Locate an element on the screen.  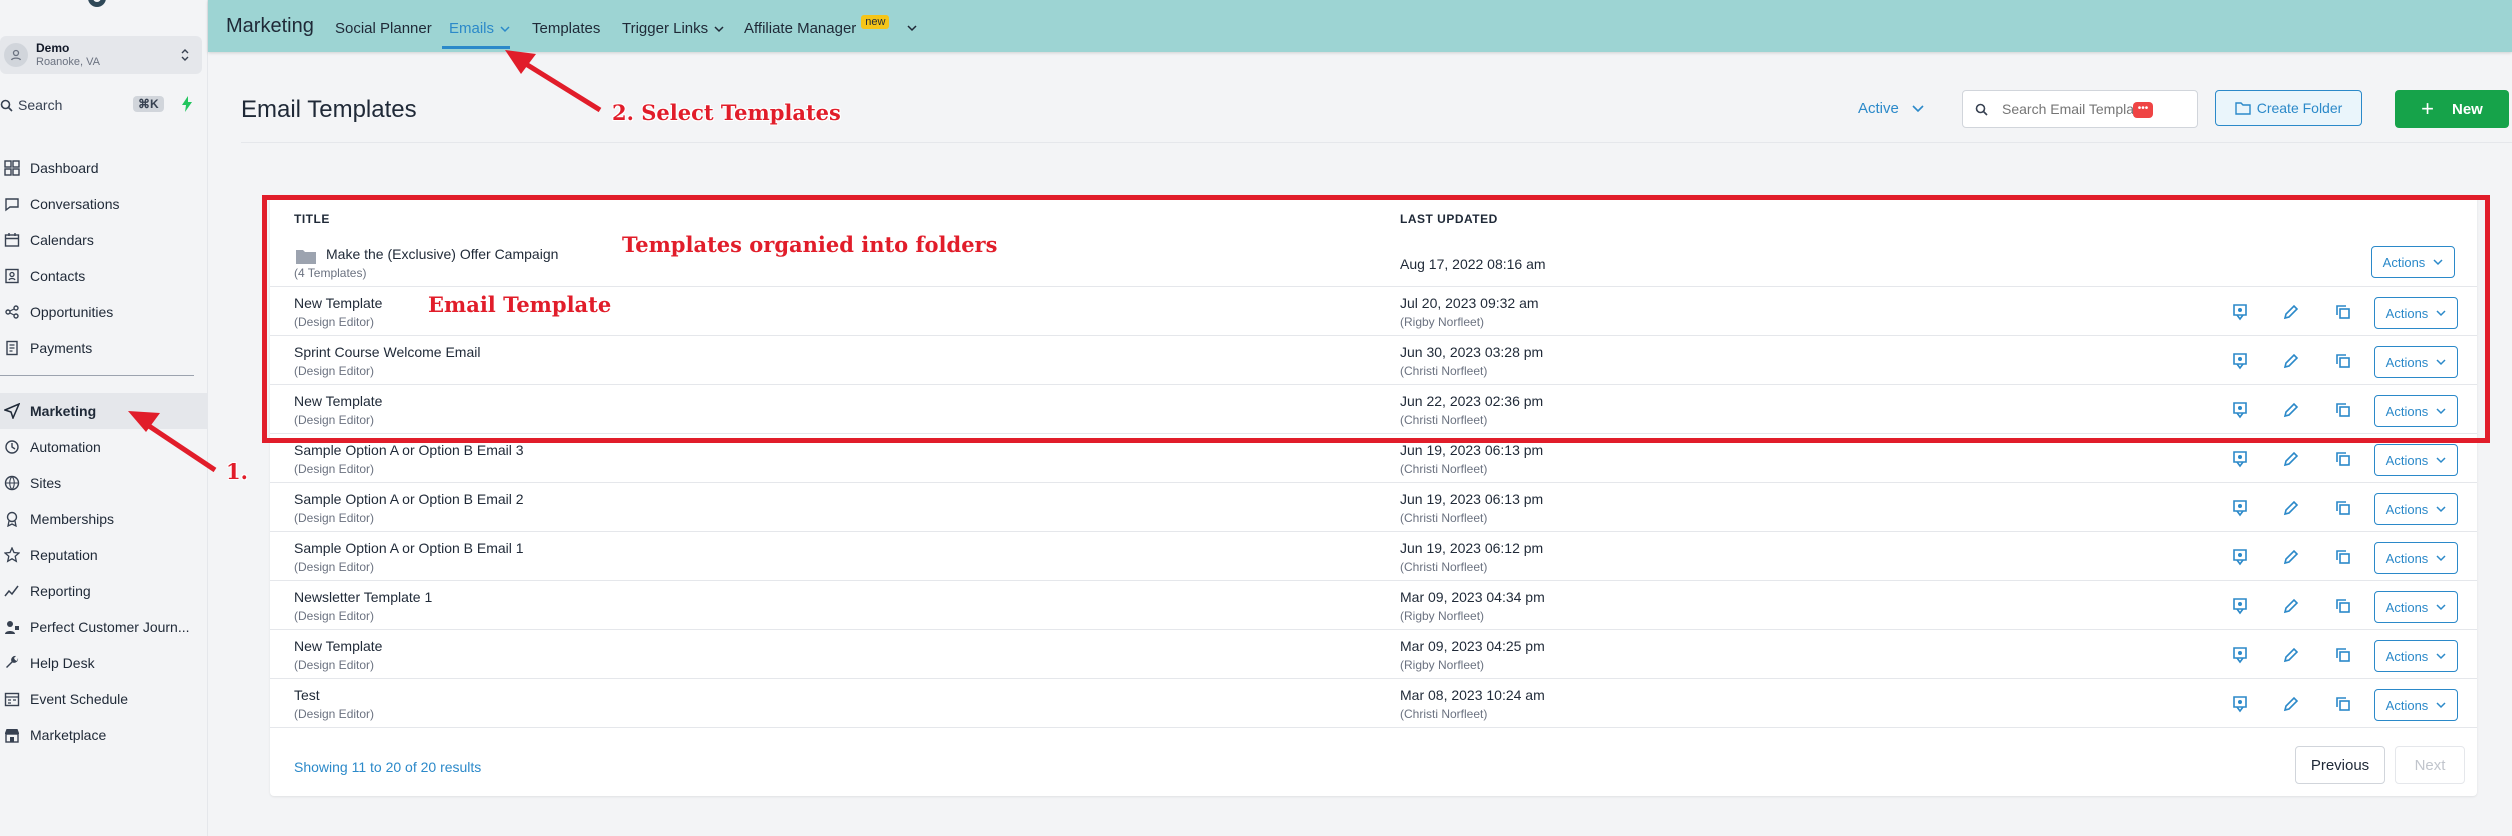
tab-emails: Emails is located at coordinates (479, 28).